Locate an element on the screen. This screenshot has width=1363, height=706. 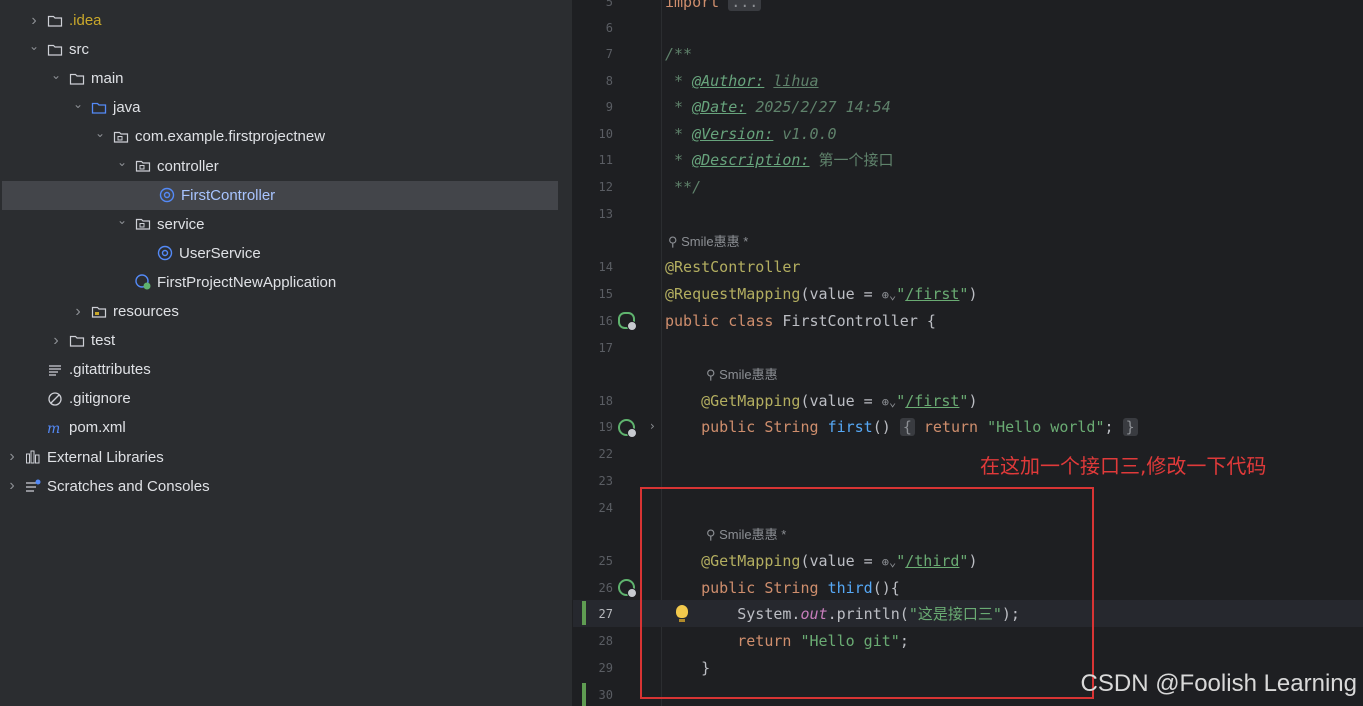
line-number: 25 is located at coordinates (593, 561).